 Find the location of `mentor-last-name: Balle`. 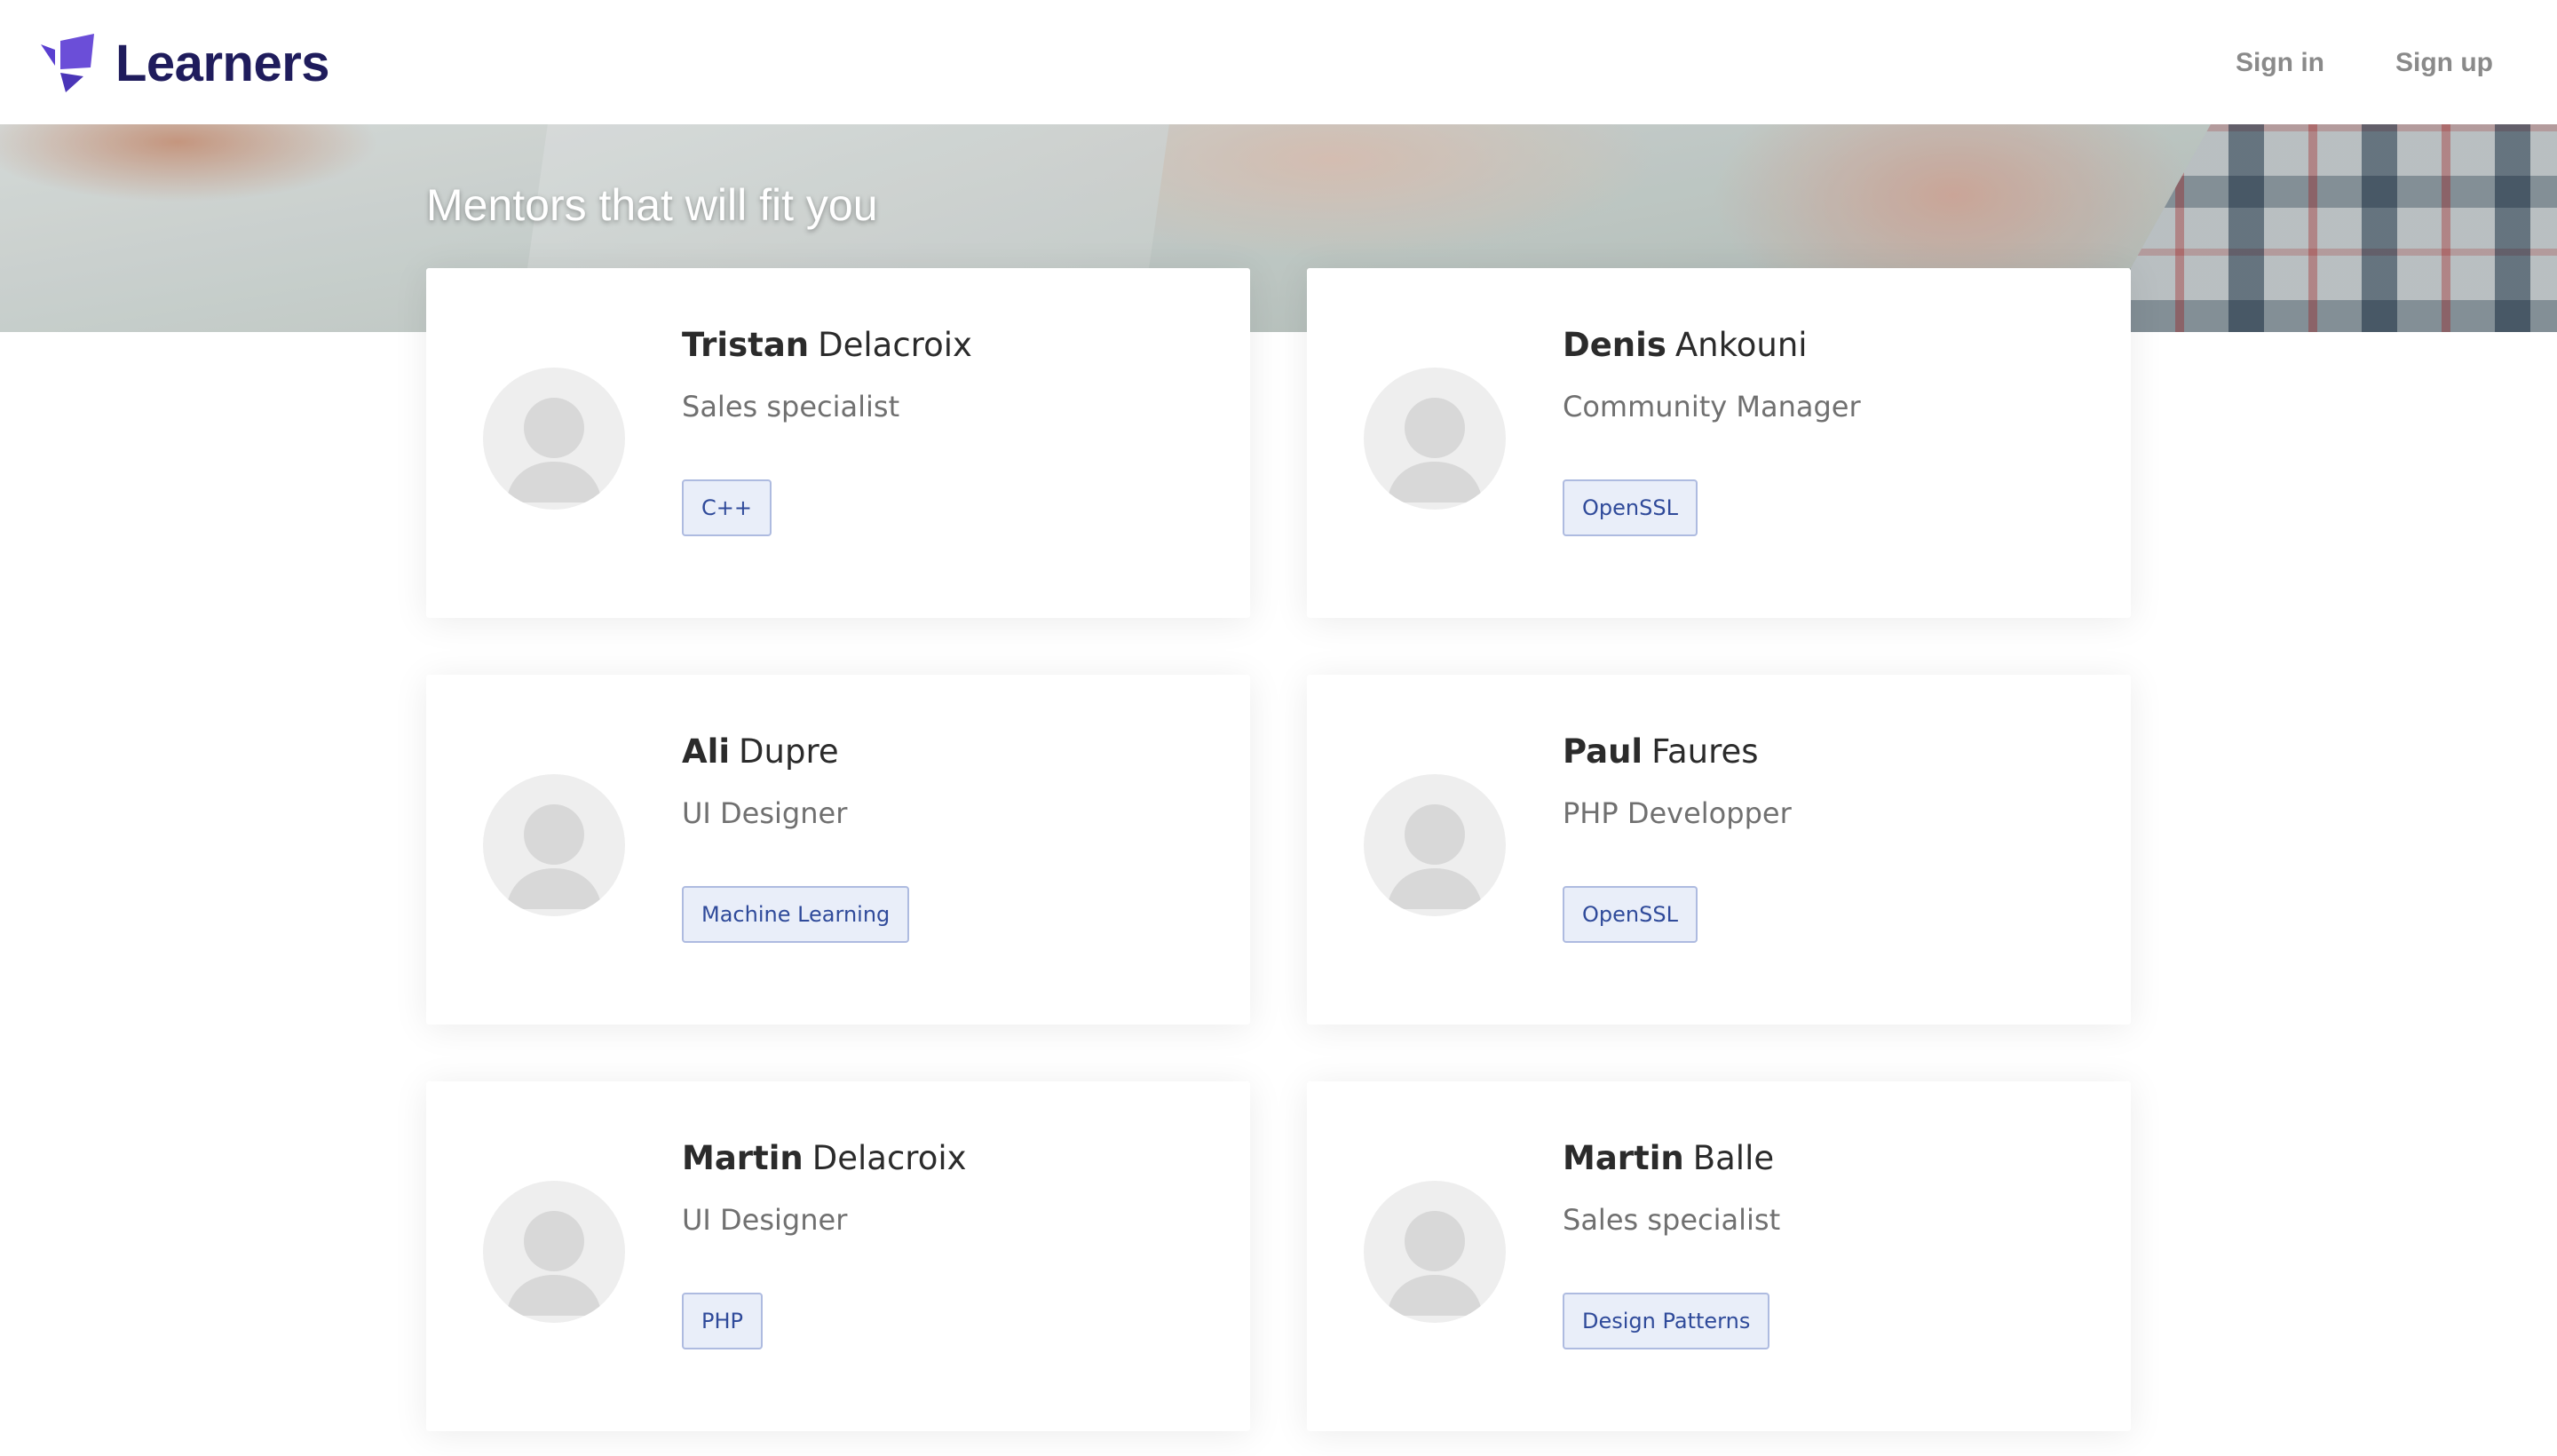

mentor-last-name: Balle is located at coordinates (1733, 1158).